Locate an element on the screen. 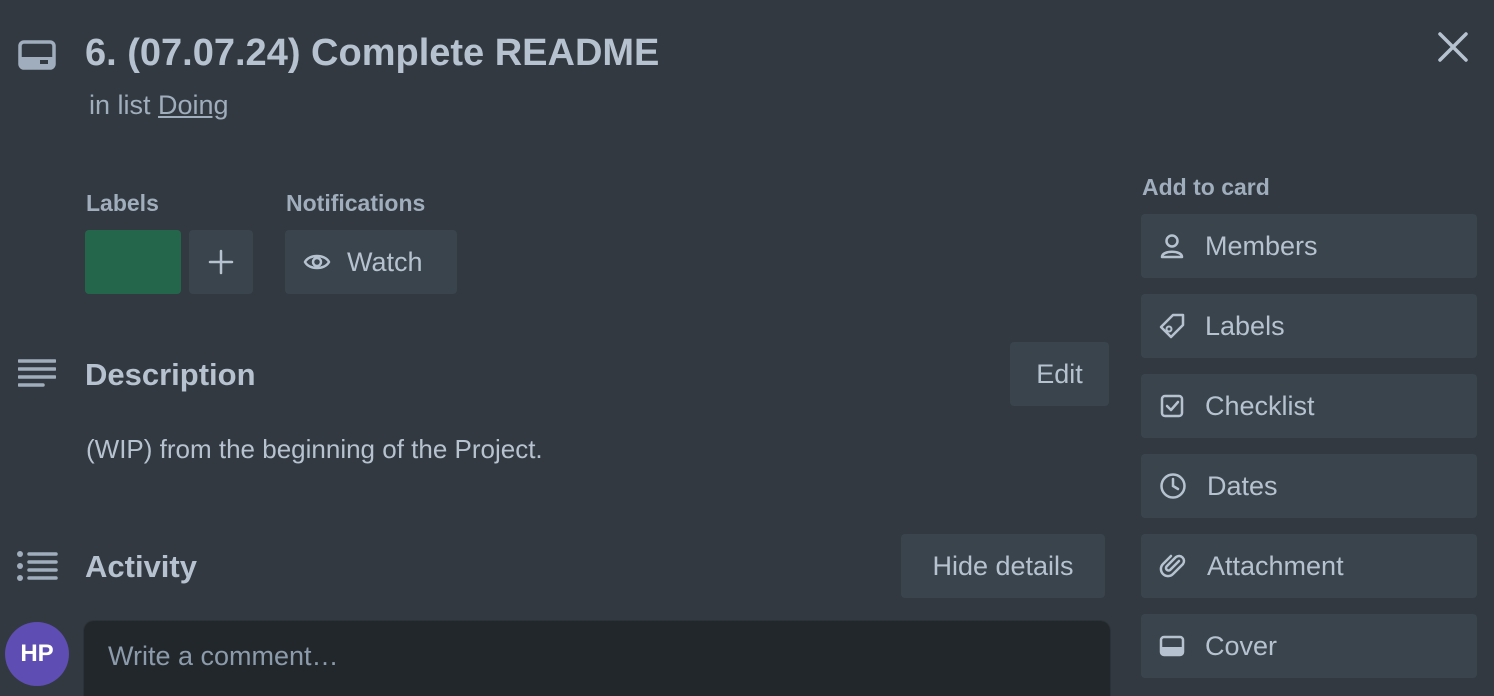 Image resolution: width=1494 pixels, height=696 pixels. watch-button: Watch is located at coordinates (371, 262).